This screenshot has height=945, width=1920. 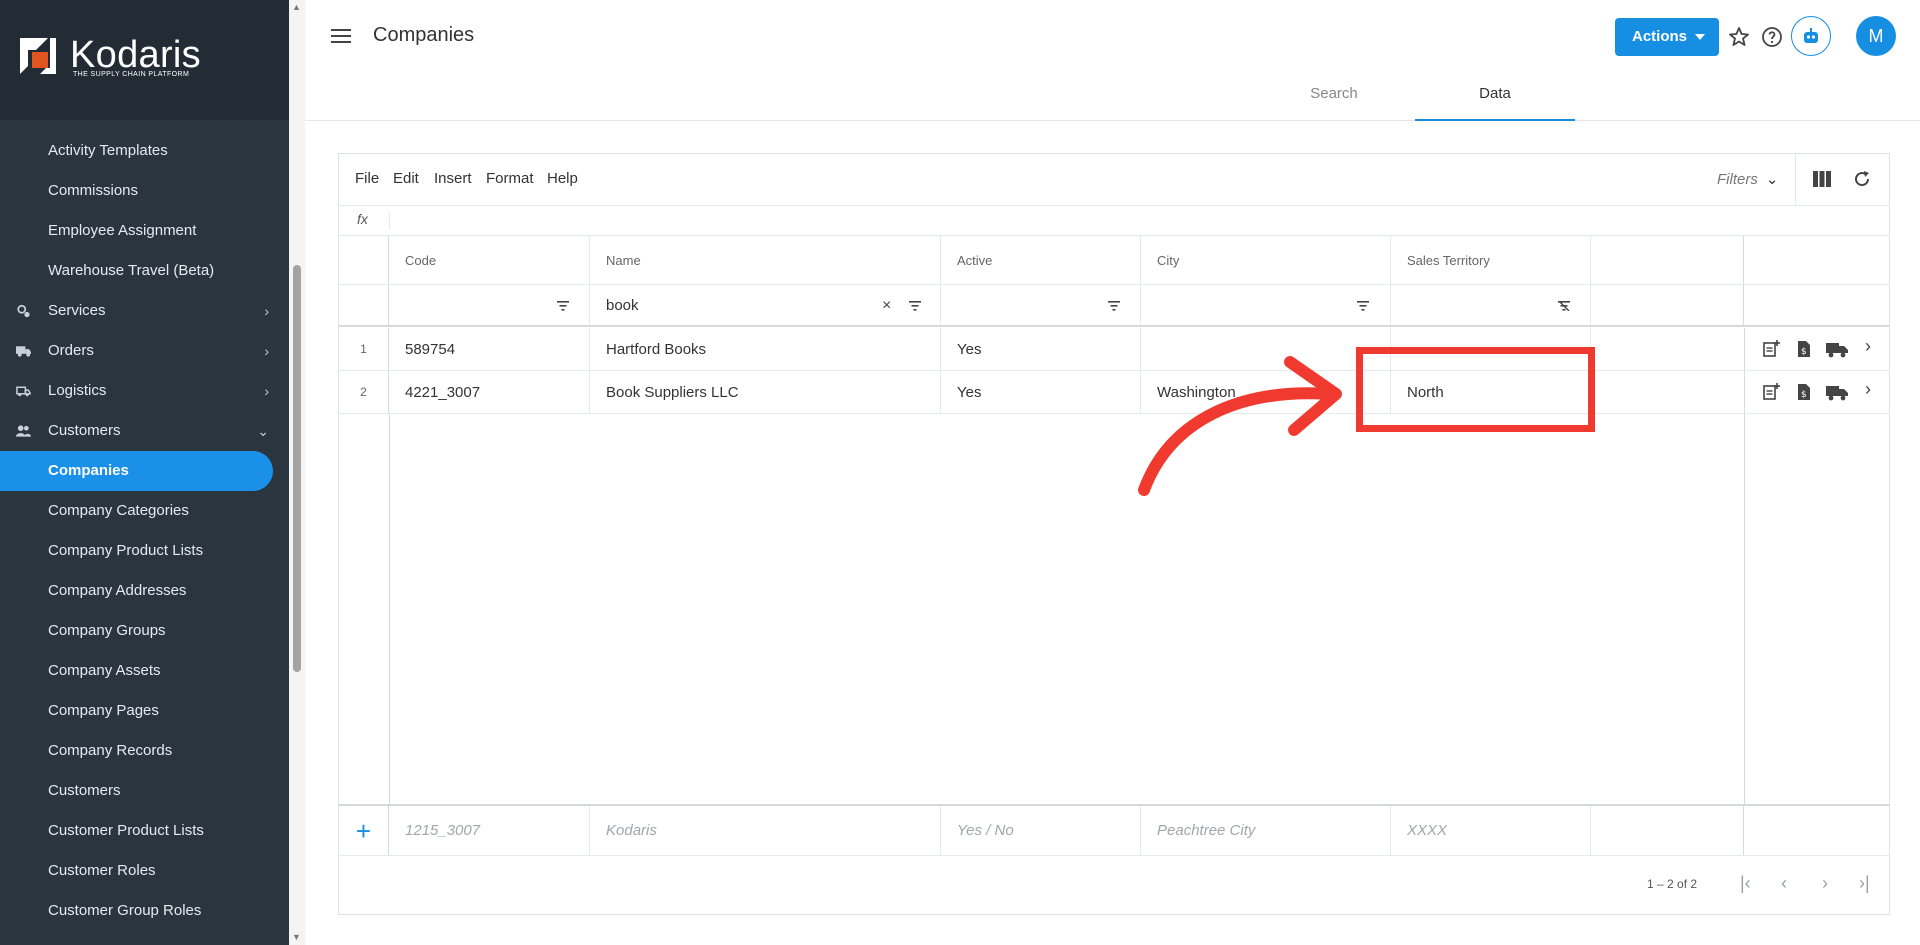 I want to click on sidebar-item-customer-product-lists: Customer Product Lists, so click(x=144, y=831).